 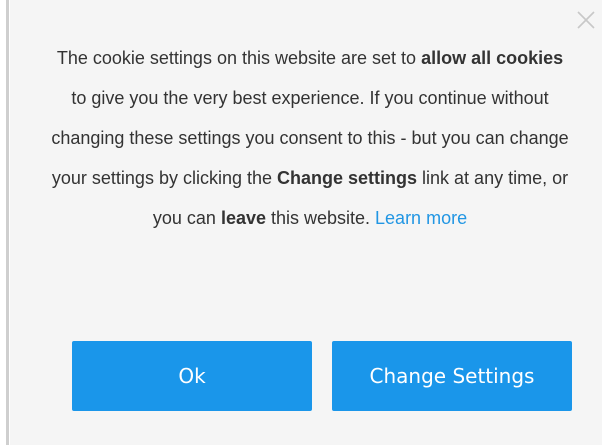 I want to click on change-settings-button: Change Settings, so click(x=452, y=376).